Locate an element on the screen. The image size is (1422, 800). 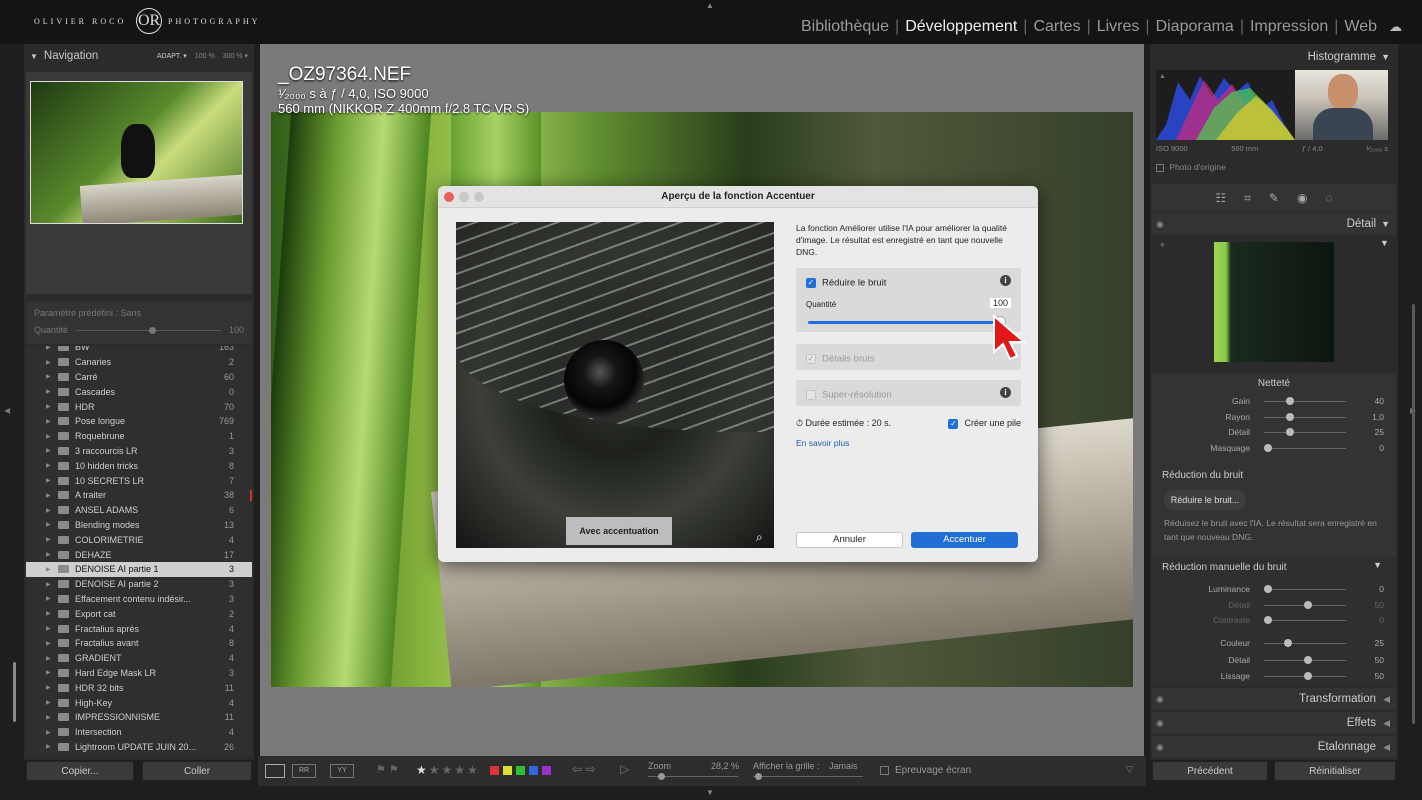
detail-toggle-icon: ▼ is located at coordinates (1385, 224).